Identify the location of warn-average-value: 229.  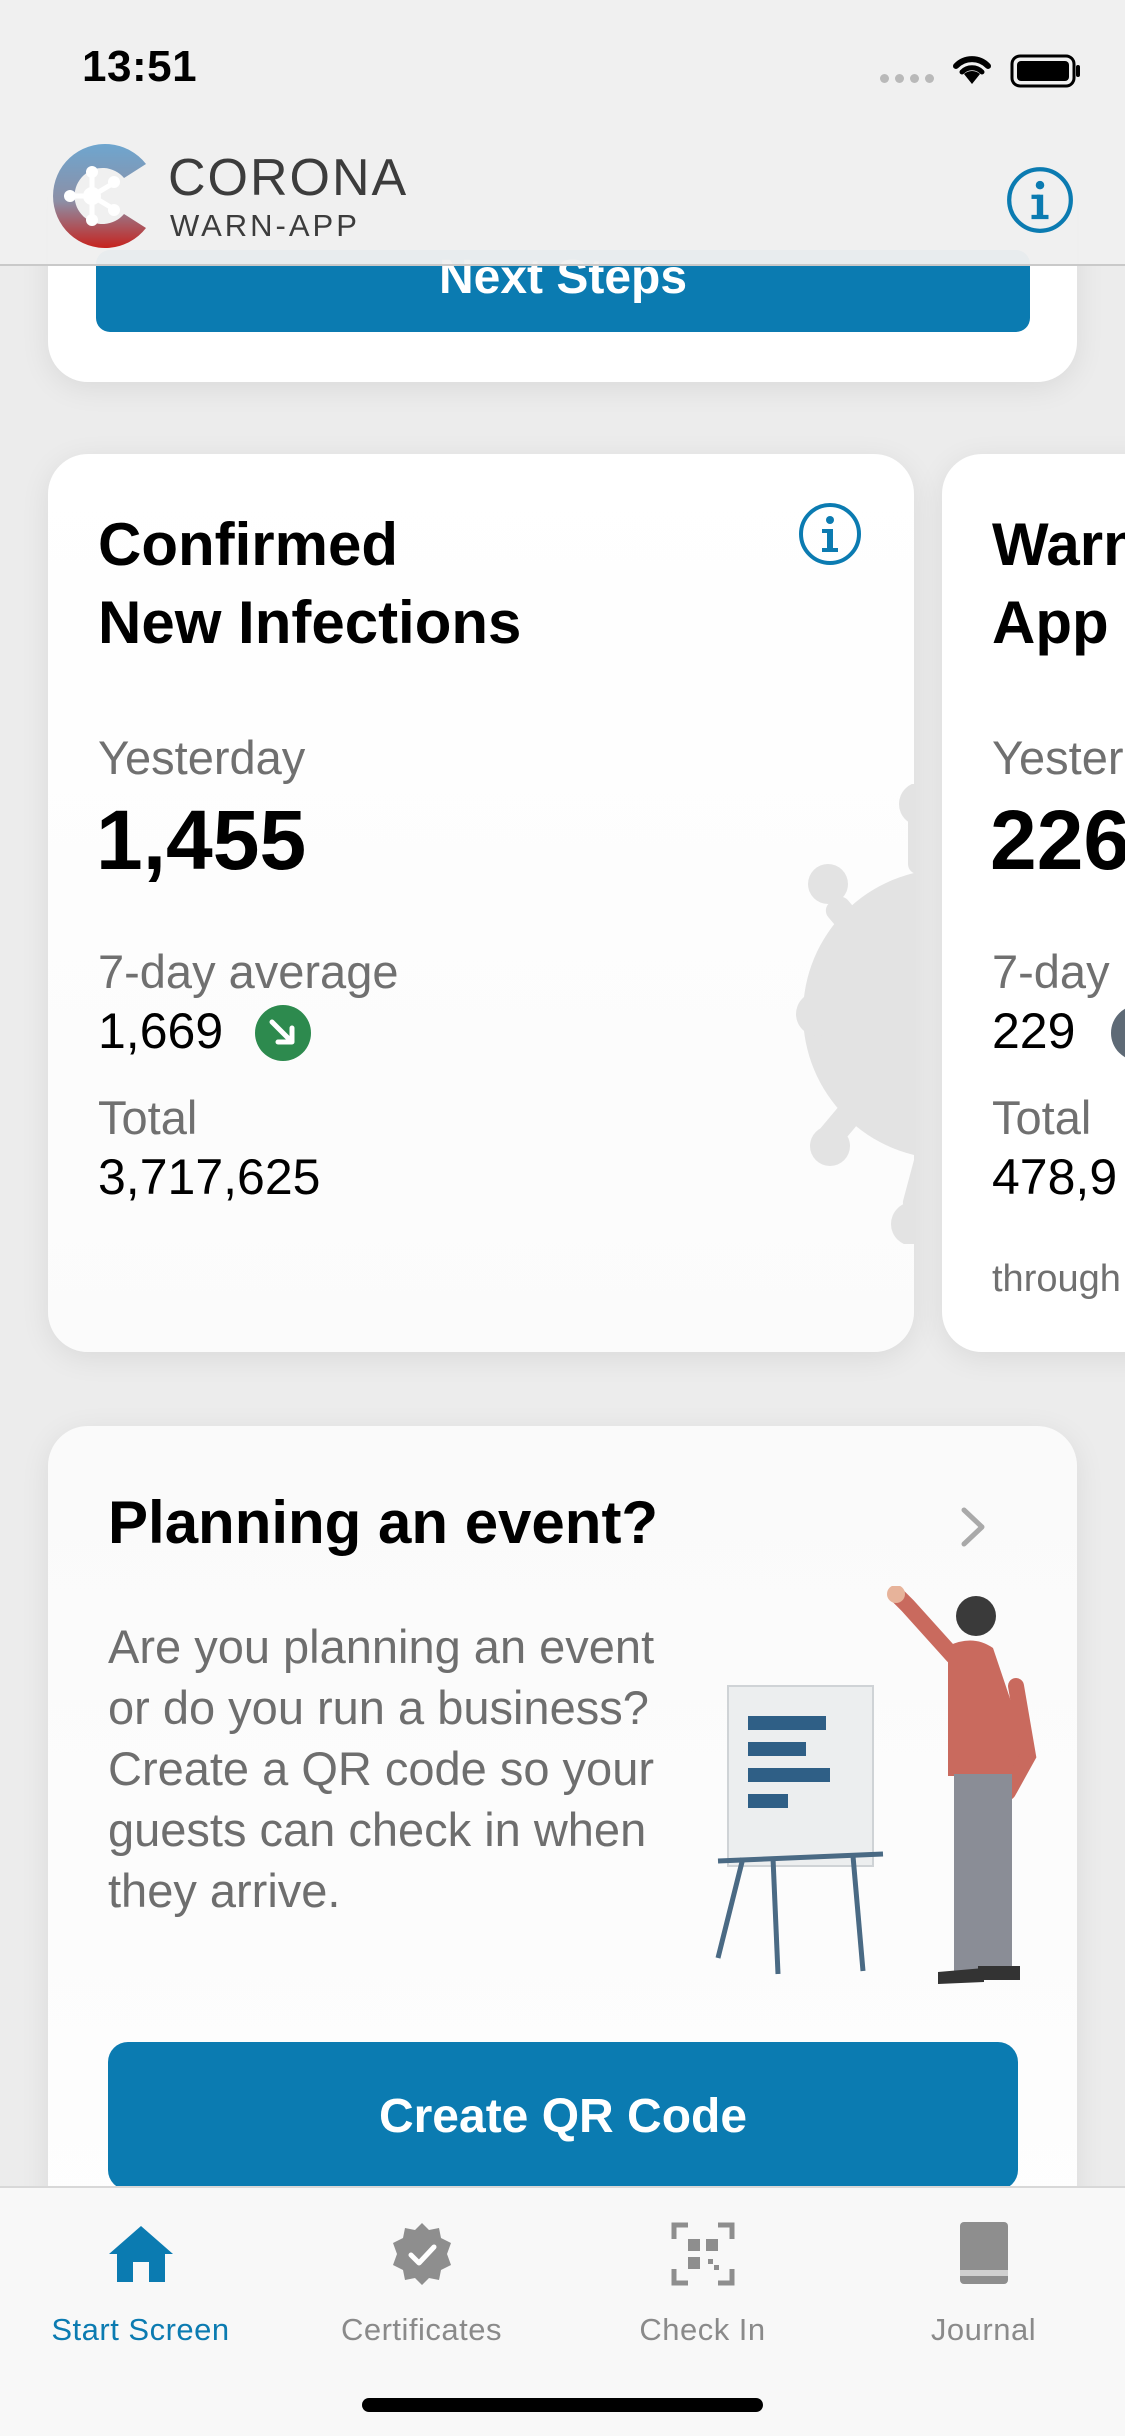
(1034, 1031).